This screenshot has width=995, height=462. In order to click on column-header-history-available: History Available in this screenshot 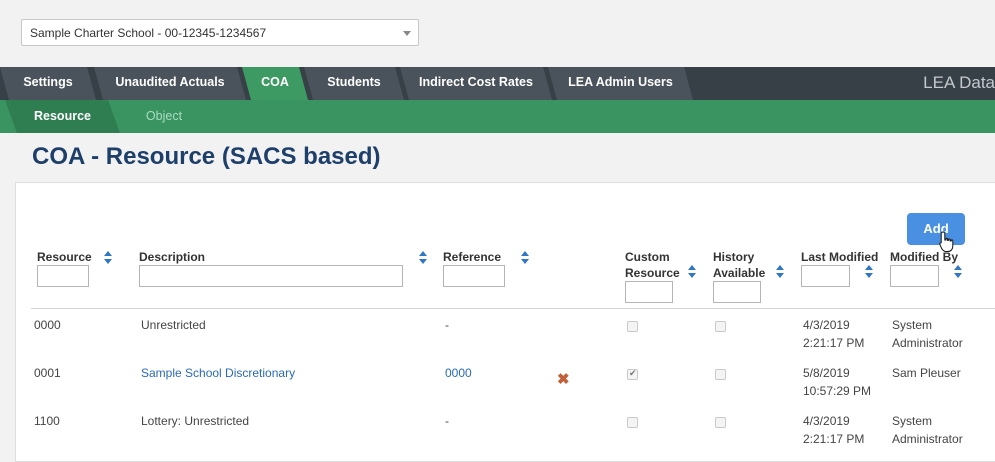, I will do `click(739, 265)`.